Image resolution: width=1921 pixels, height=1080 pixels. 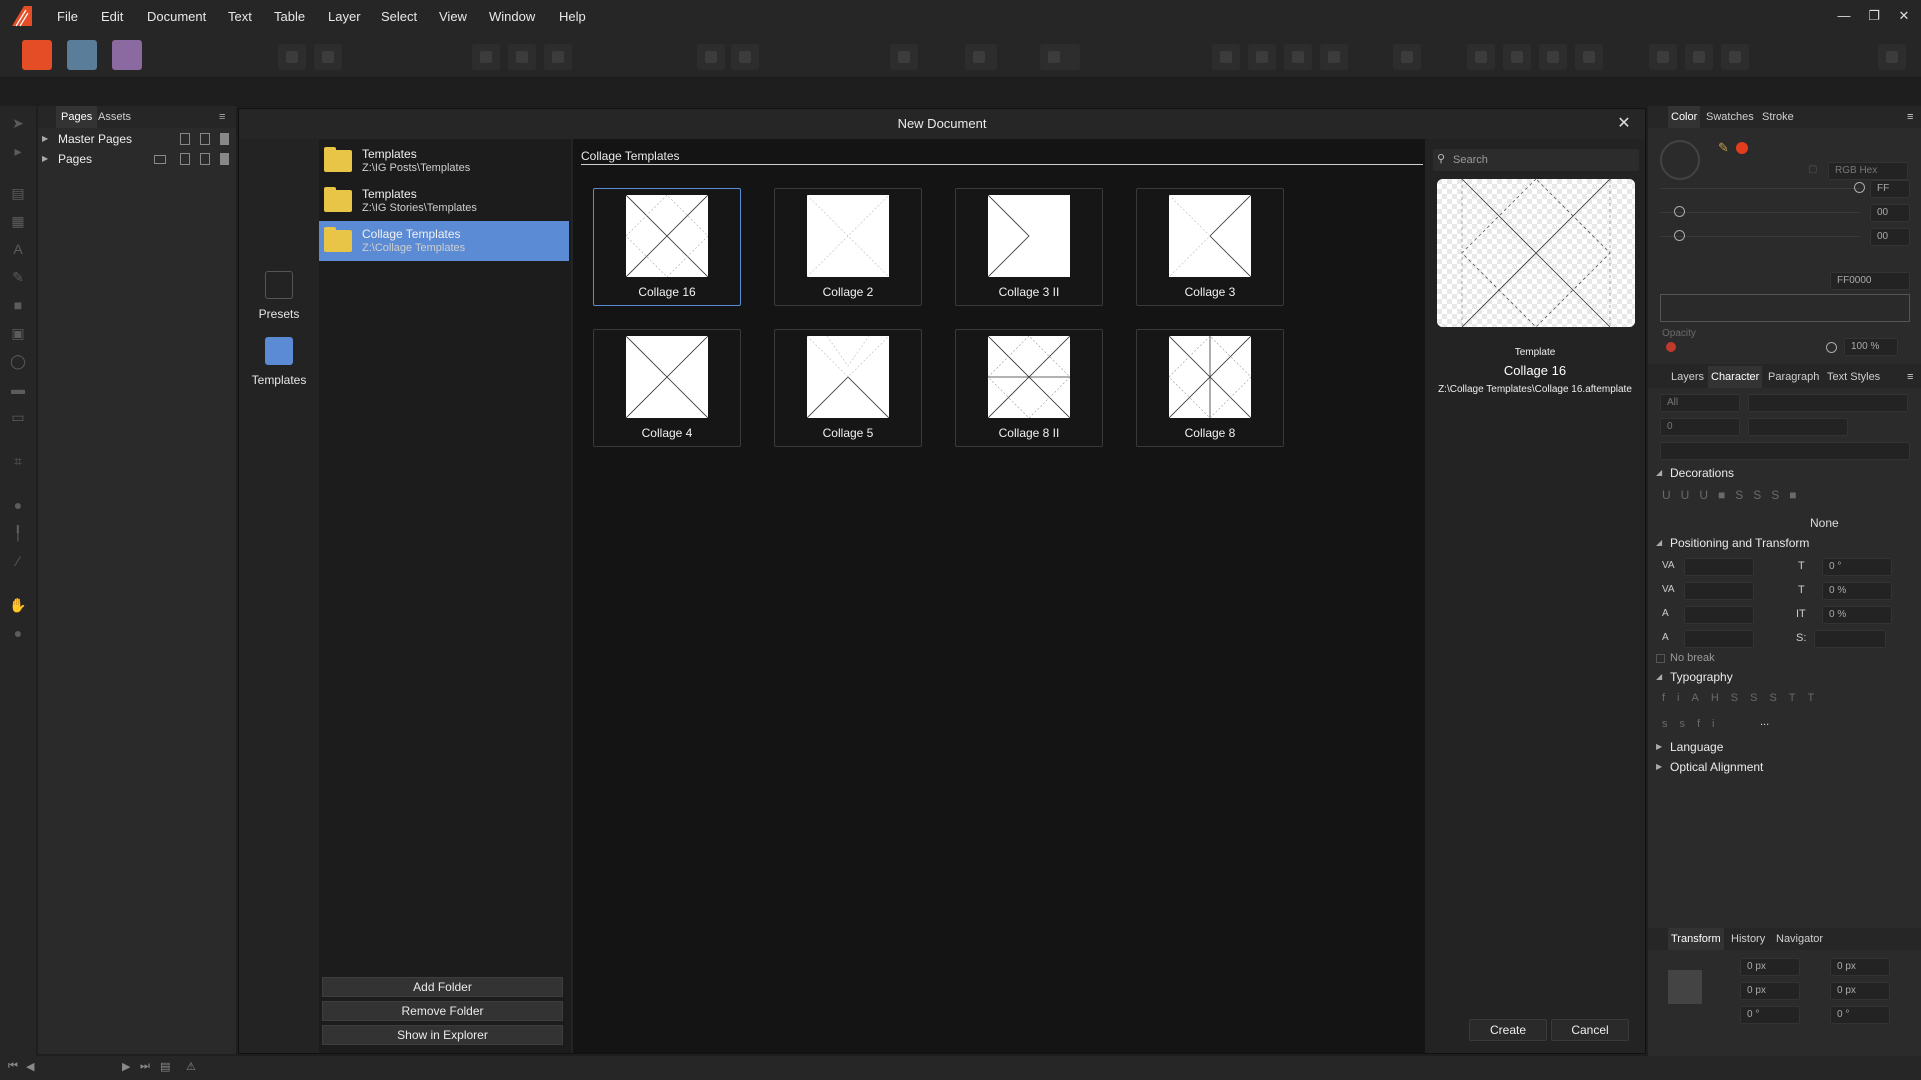 What do you see at coordinates (127, 55) in the screenshot?
I see `photo-persona-icon` at bounding box center [127, 55].